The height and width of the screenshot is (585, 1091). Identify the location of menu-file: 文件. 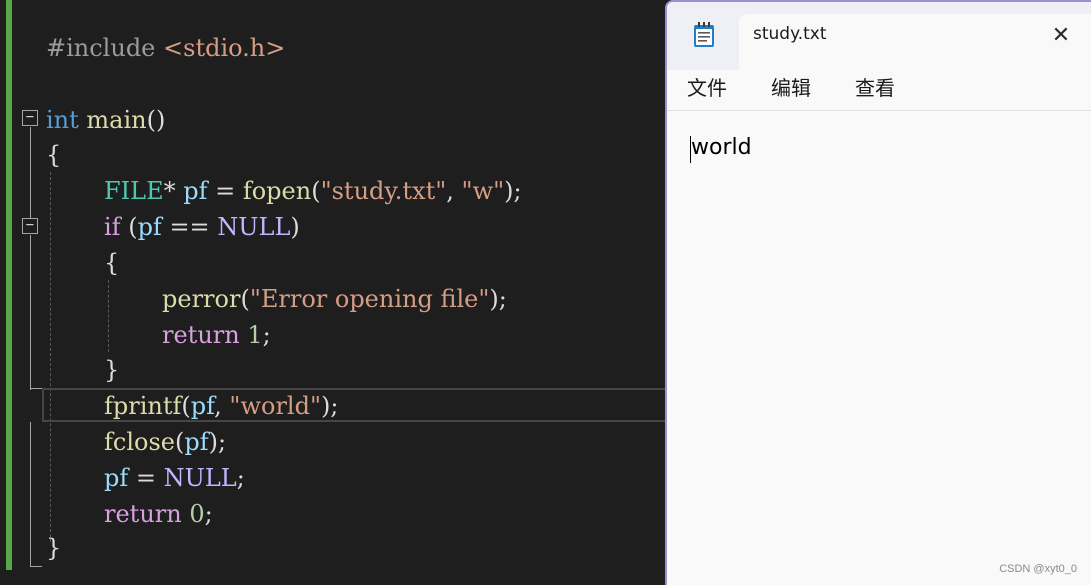
(707, 86).